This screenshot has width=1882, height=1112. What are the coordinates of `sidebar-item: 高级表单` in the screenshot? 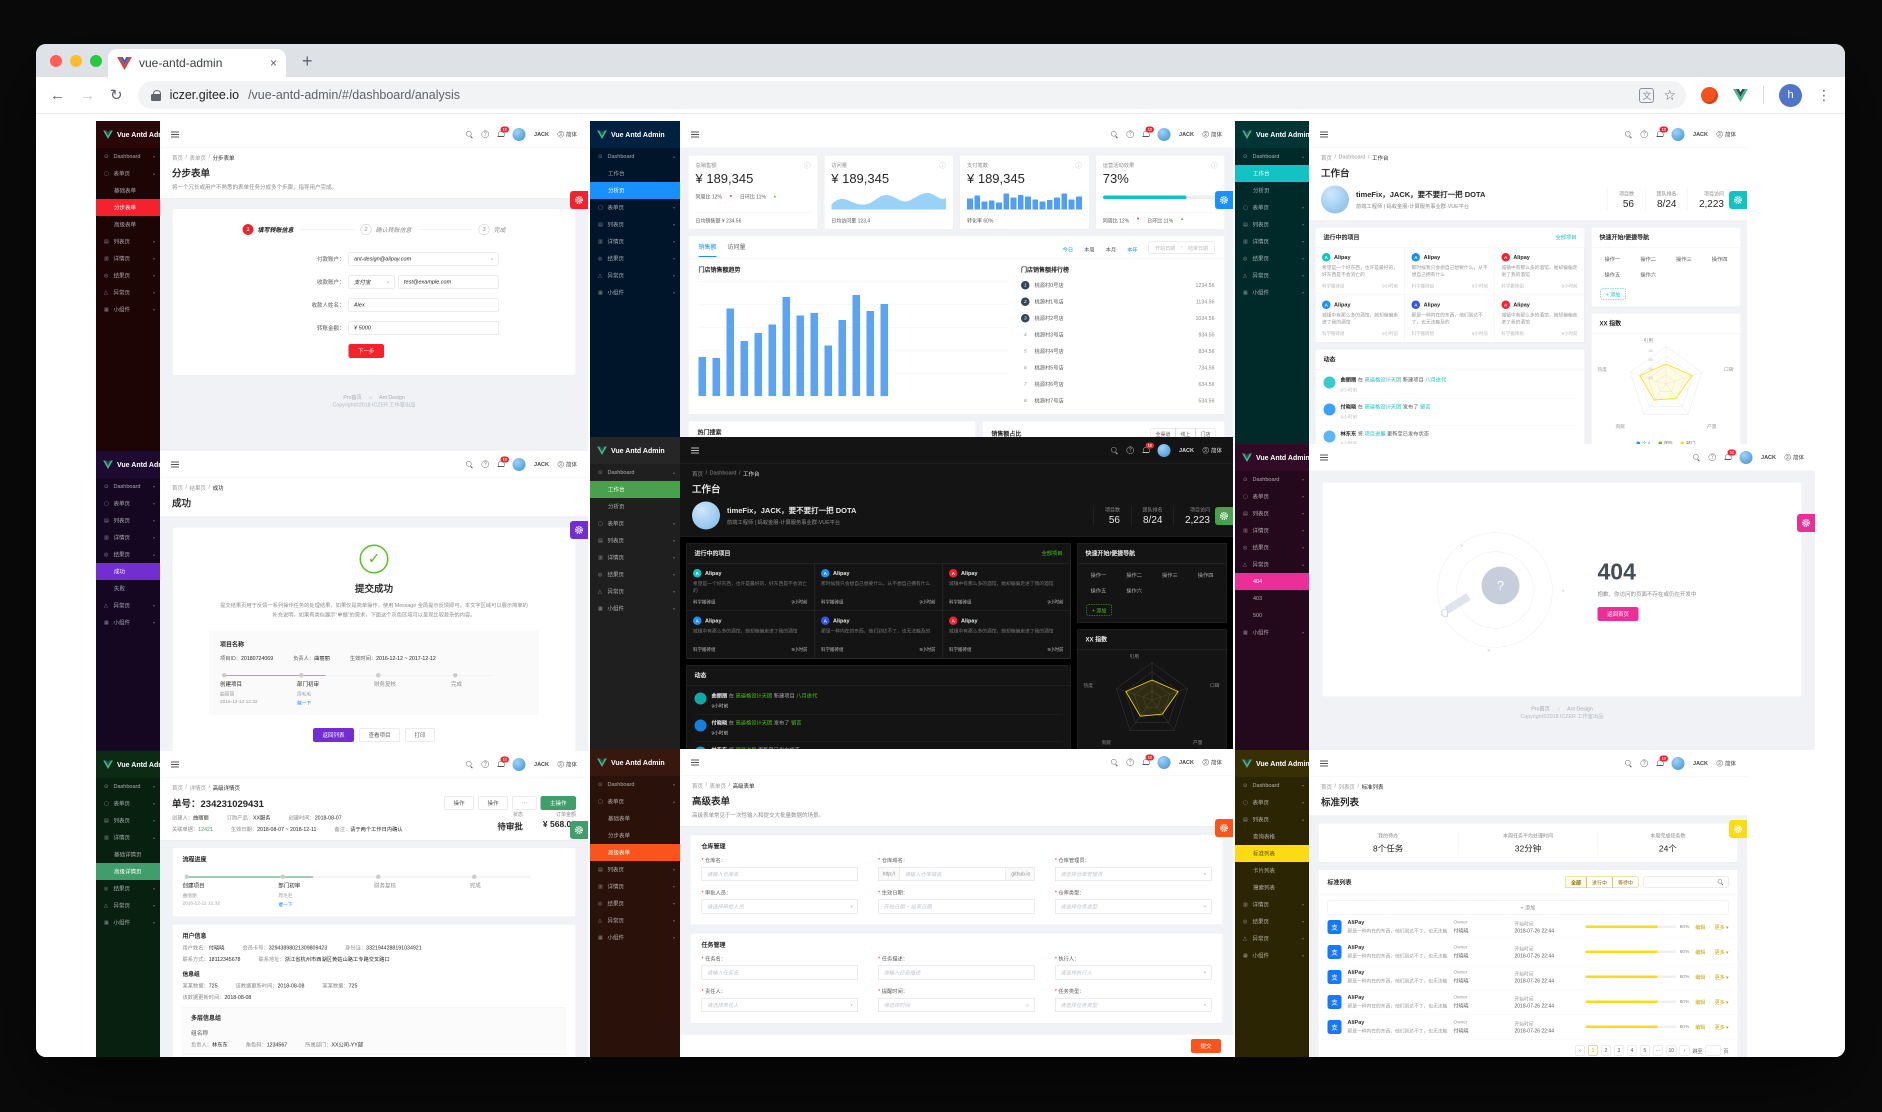 It's located at (635, 852).